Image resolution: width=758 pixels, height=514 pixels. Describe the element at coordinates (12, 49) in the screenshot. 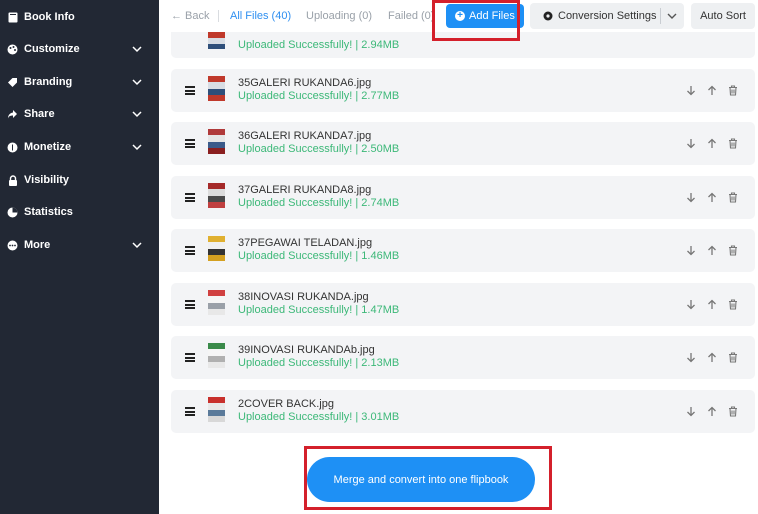

I see `palette-icon` at that location.